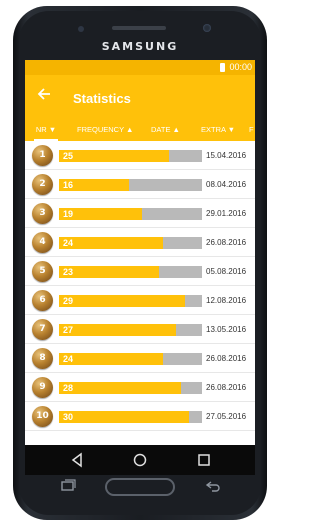 The image size is (320, 523). What do you see at coordinates (68, 486) in the screenshot?
I see `recents-hardware-key-icon` at bounding box center [68, 486].